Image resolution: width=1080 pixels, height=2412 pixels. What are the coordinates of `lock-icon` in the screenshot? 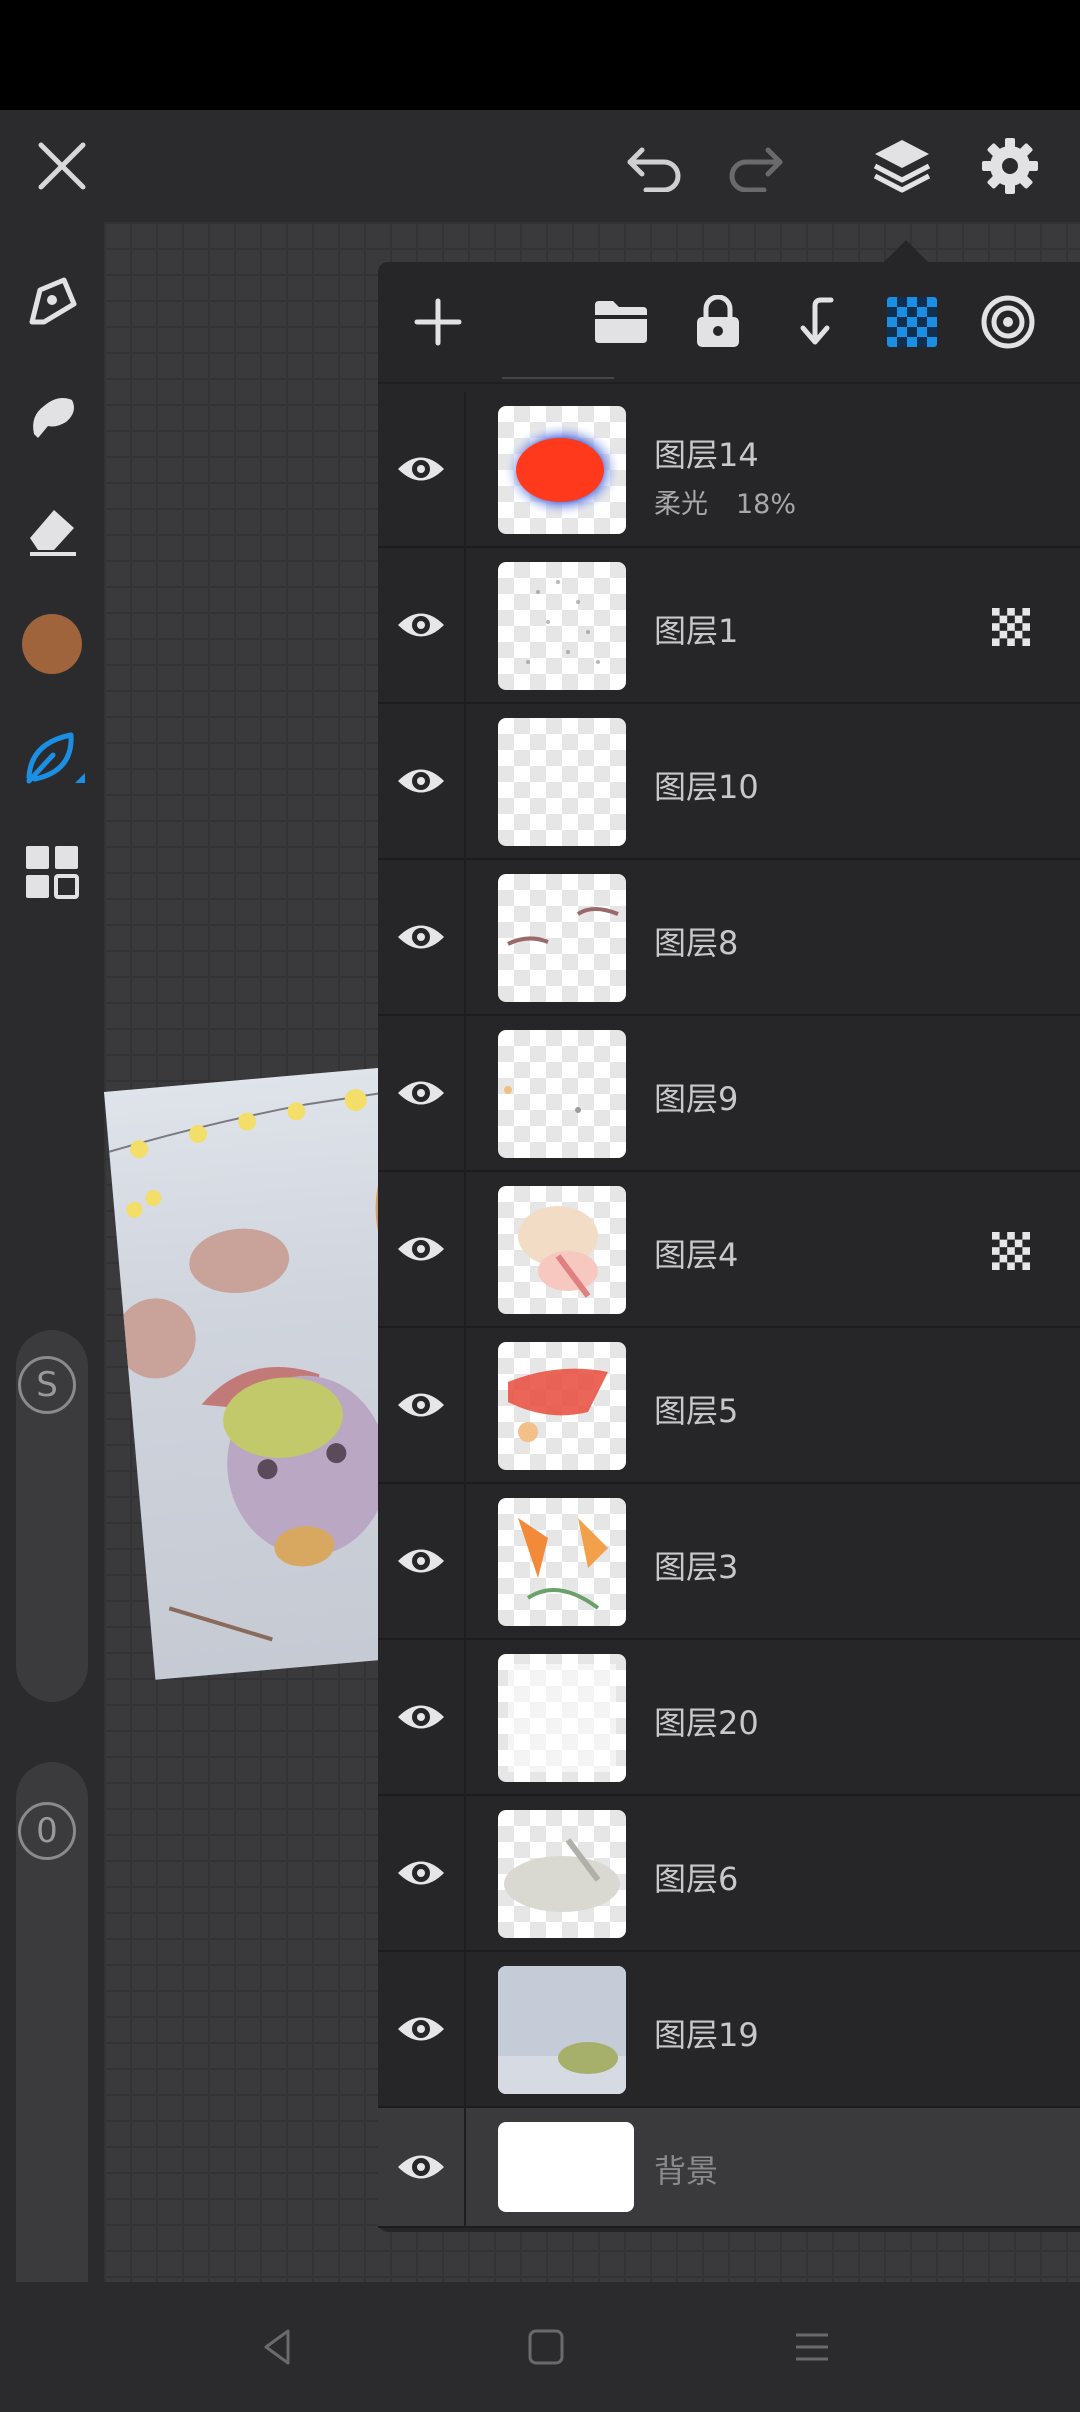 It's located at (718, 322).